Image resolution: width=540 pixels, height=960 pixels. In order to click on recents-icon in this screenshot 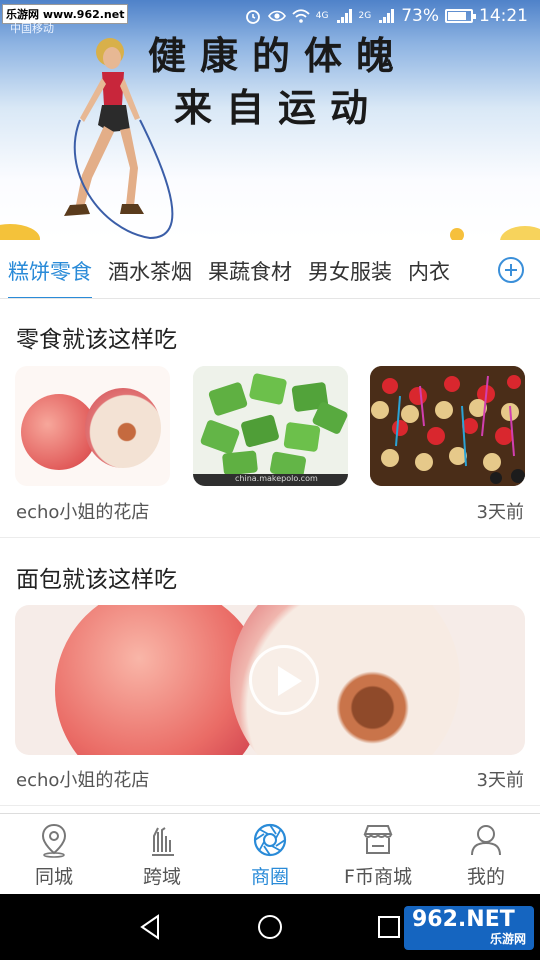, I will do `click(389, 927)`.